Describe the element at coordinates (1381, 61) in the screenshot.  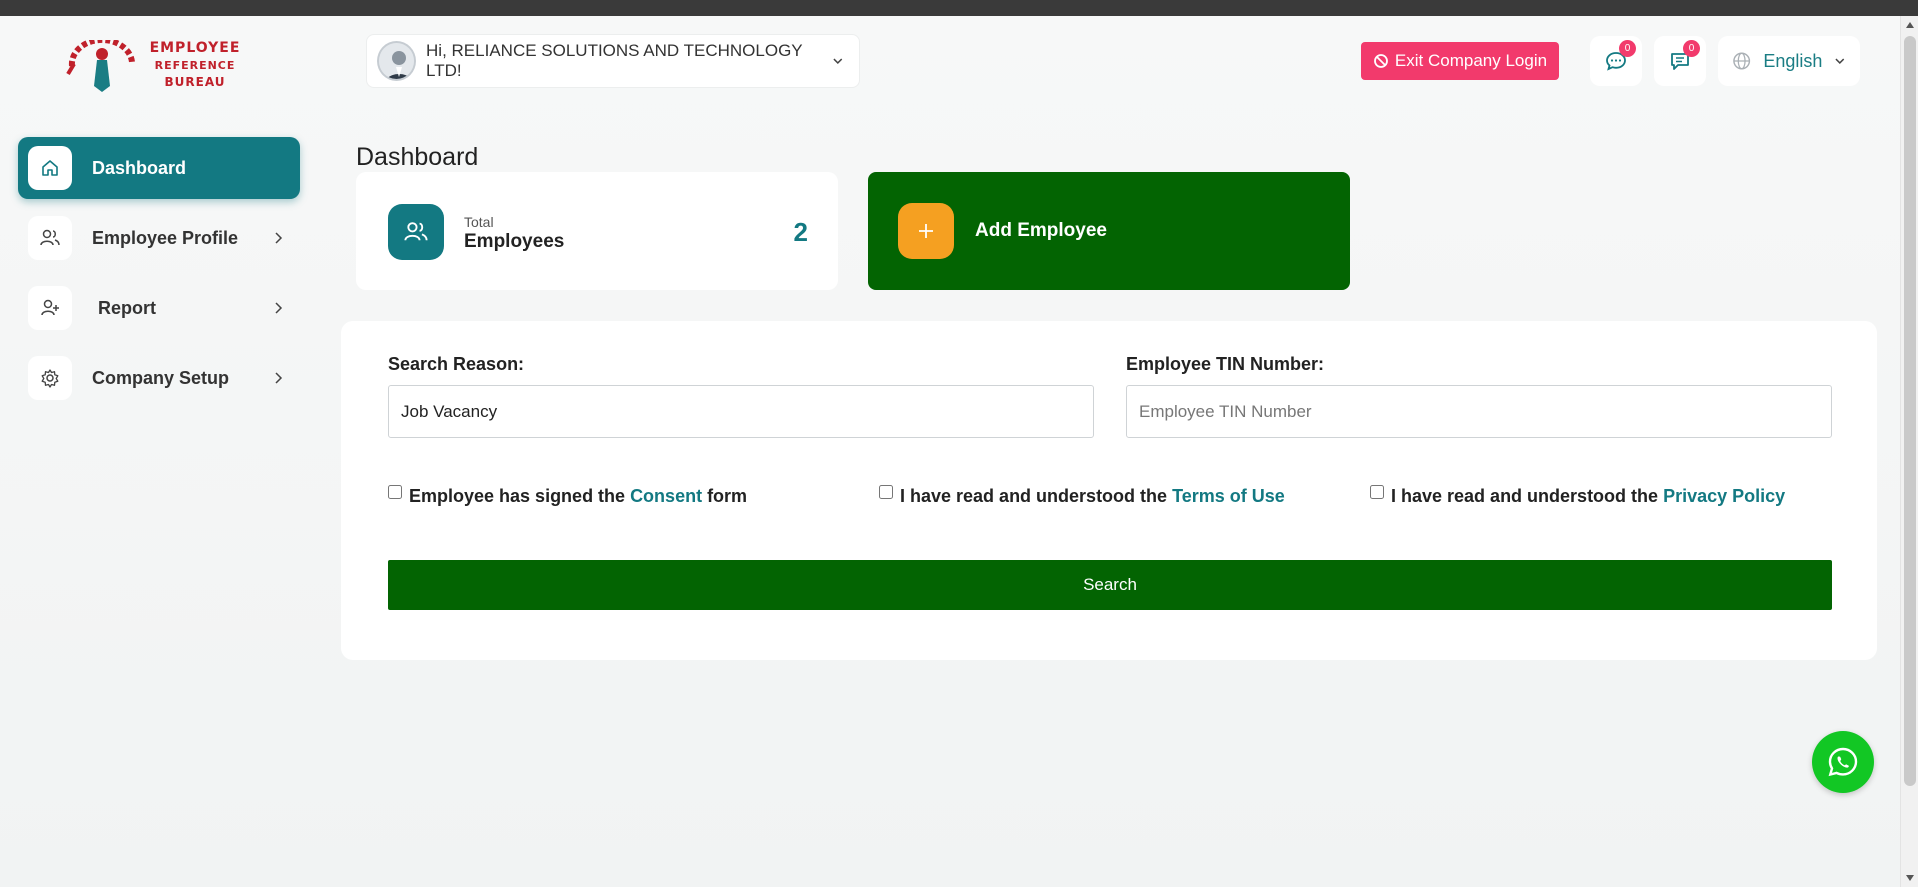
I see `ban-icon` at that location.